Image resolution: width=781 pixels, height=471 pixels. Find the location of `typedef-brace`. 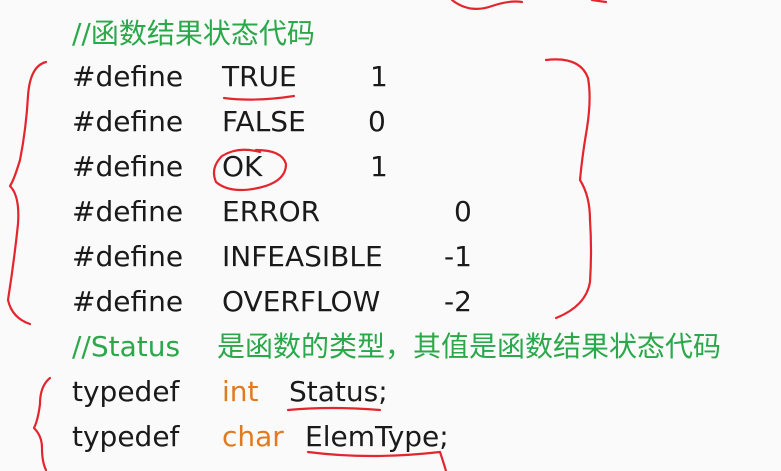

typedef-brace is located at coordinates (42, 423).